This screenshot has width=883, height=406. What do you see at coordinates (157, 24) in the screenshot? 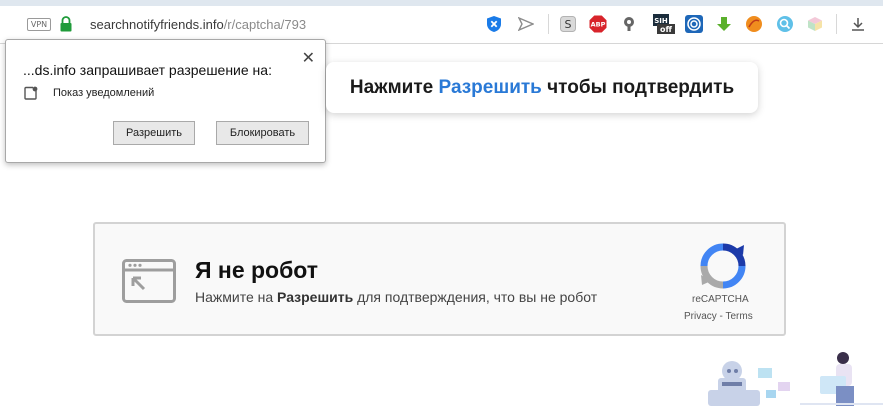
I see `url-host: searchnotifyfriends.info` at bounding box center [157, 24].